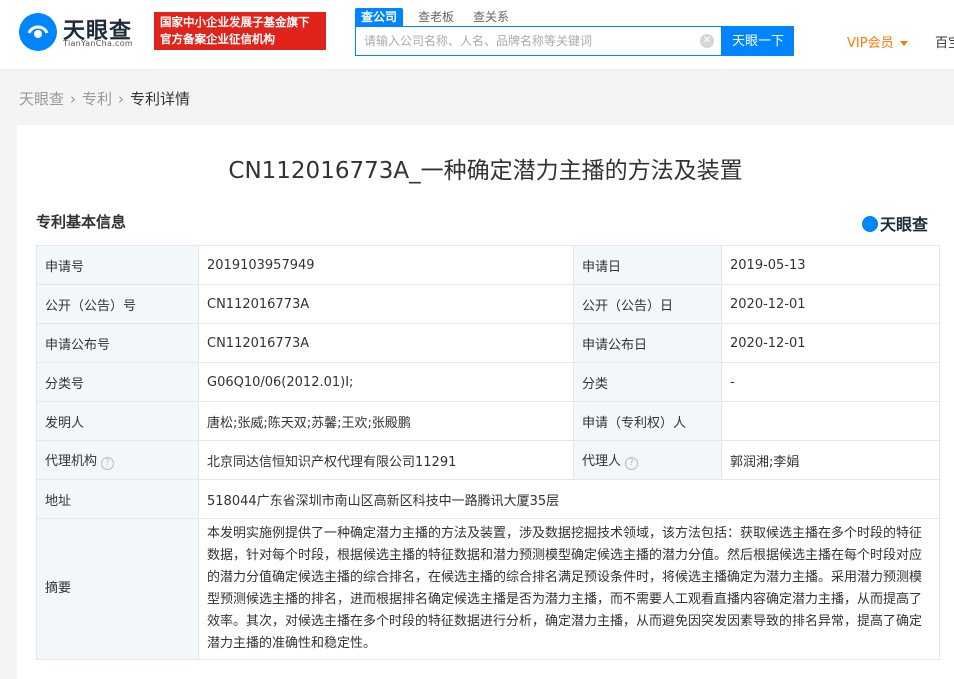 Image resolution: width=954 pixels, height=679 pixels. Describe the element at coordinates (117, 304) in the screenshot. I see `field-label: 公开（公告）号` at that location.